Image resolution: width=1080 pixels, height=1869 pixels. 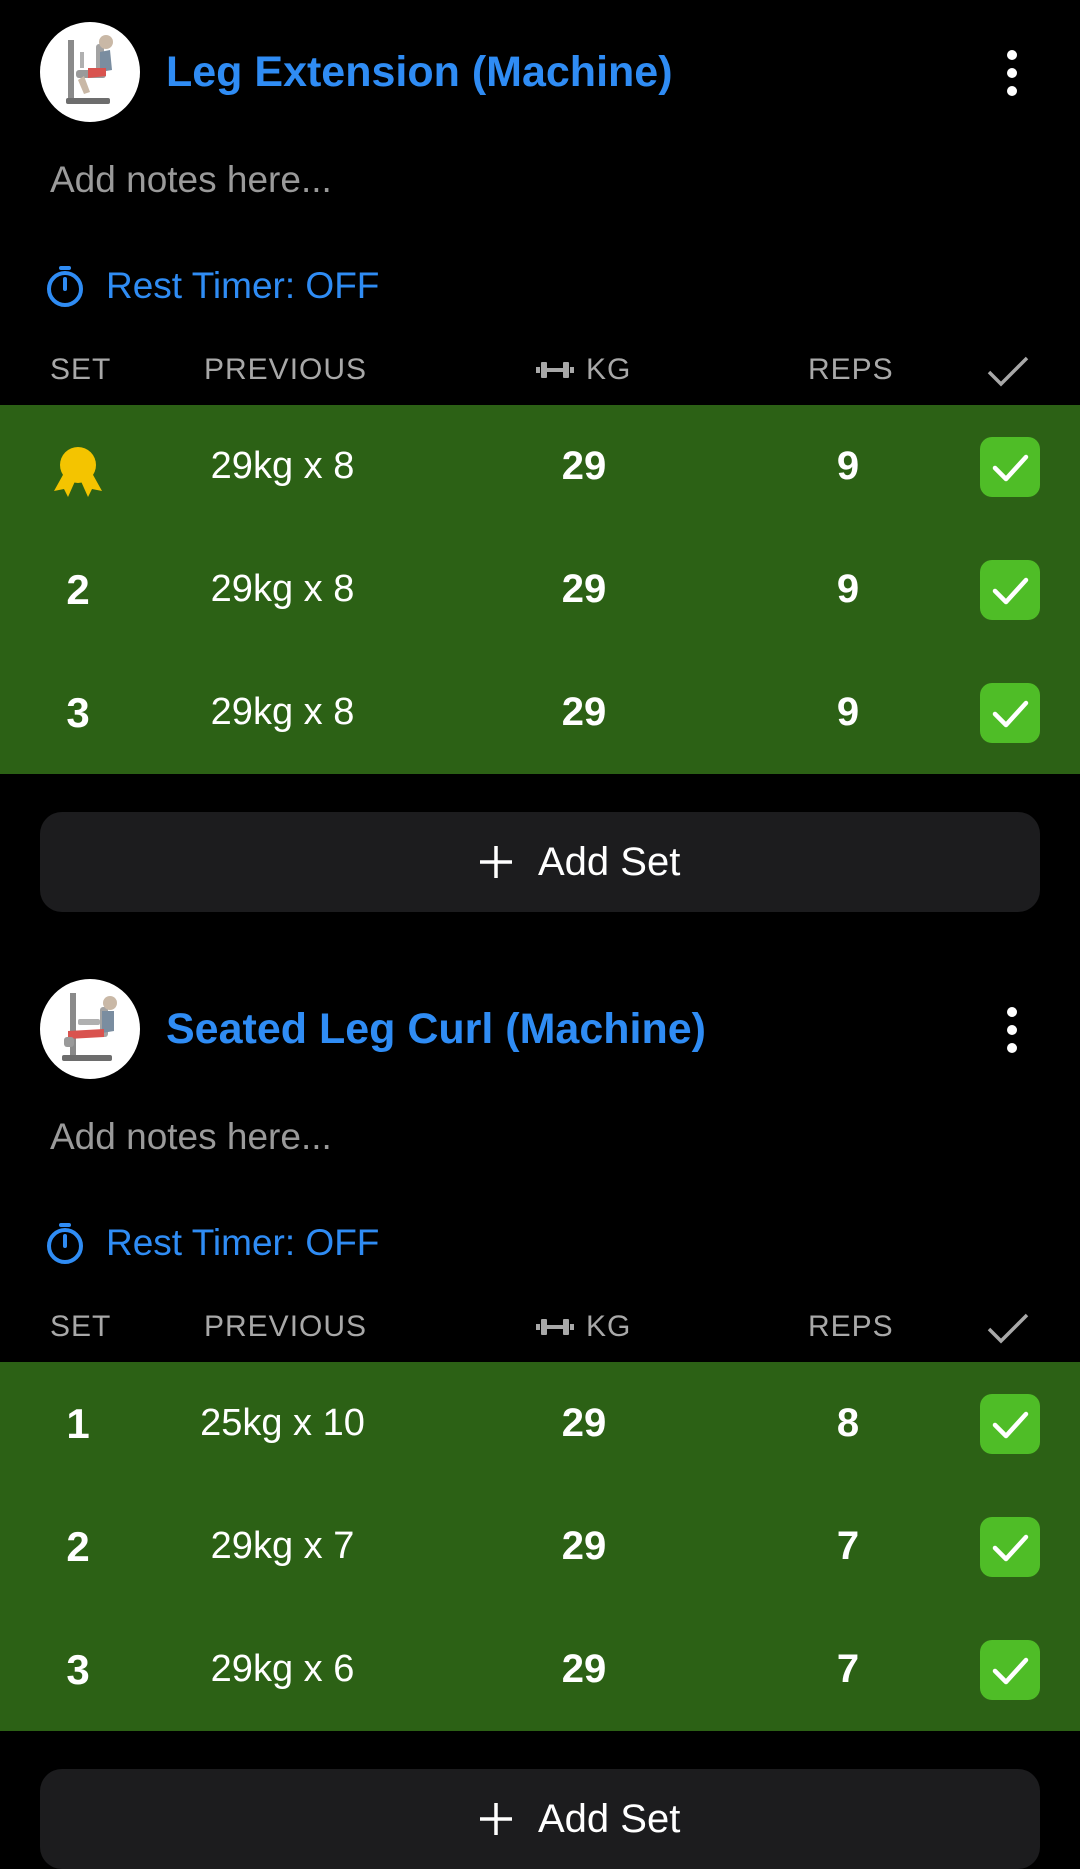 I want to click on set-row: 2 29kg x 8 29 9, so click(x=540, y=589).